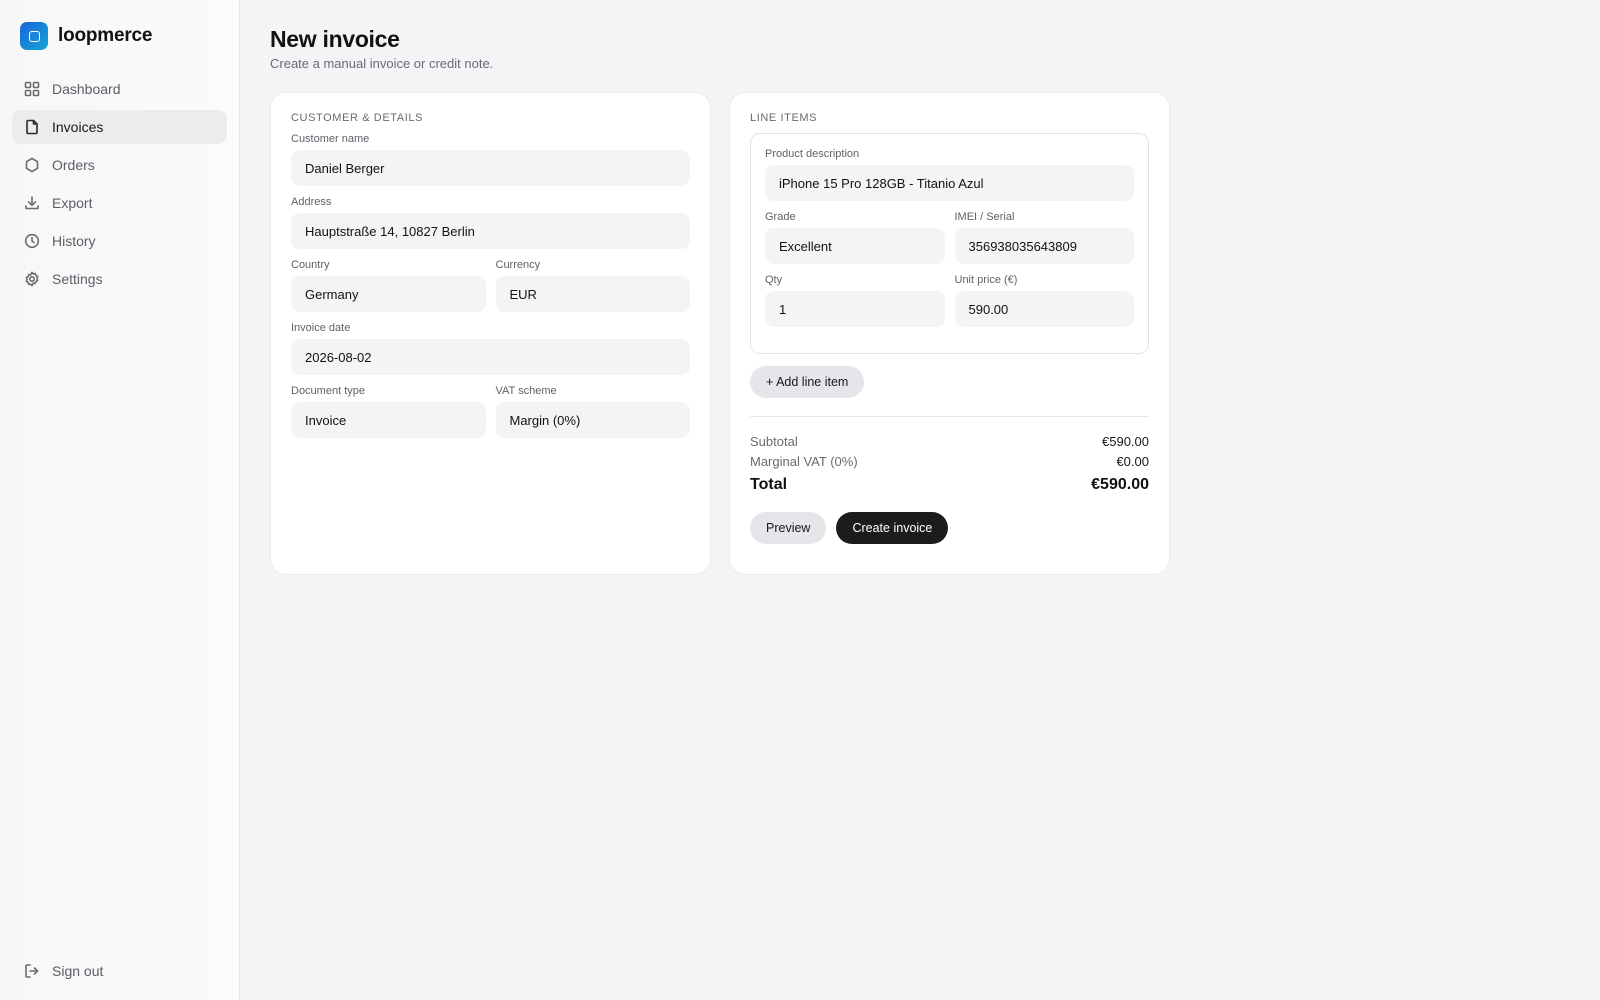 Image resolution: width=1600 pixels, height=1000 pixels. What do you see at coordinates (949, 416) in the screenshot?
I see `divider` at bounding box center [949, 416].